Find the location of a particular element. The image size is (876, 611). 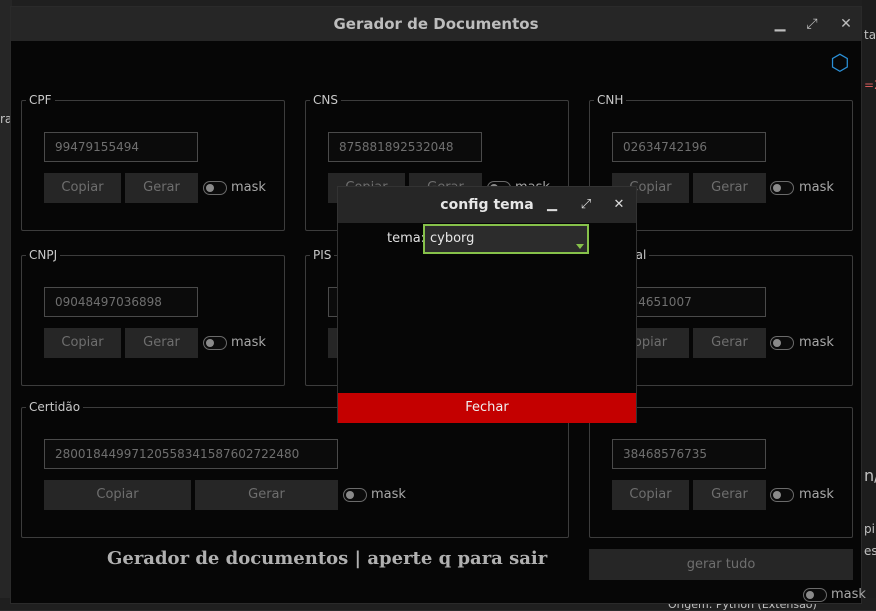

cpf-generate-button: Gerar is located at coordinates (161, 188).